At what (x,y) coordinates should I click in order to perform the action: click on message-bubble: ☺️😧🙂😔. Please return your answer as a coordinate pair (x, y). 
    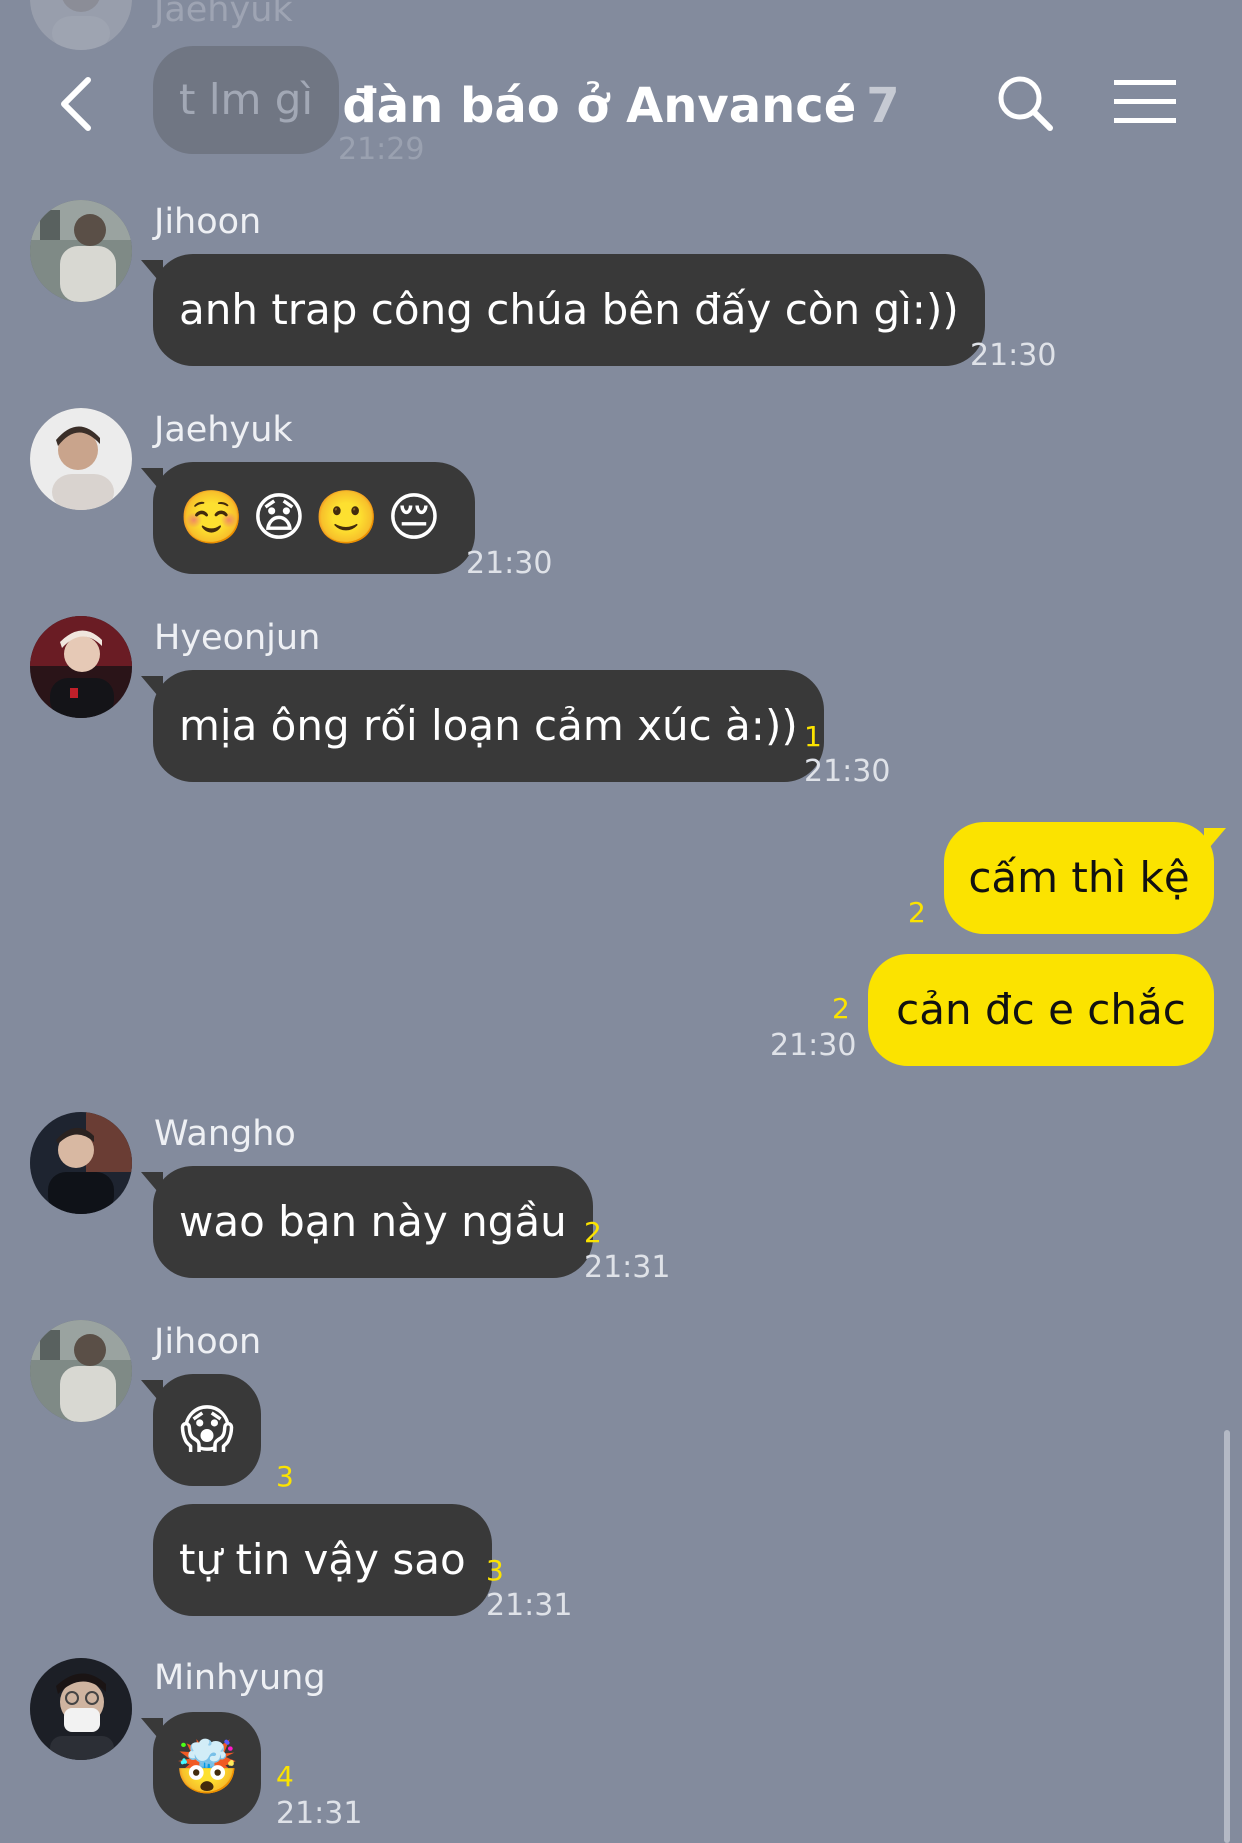
    Looking at the image, I should click on (308, 518).